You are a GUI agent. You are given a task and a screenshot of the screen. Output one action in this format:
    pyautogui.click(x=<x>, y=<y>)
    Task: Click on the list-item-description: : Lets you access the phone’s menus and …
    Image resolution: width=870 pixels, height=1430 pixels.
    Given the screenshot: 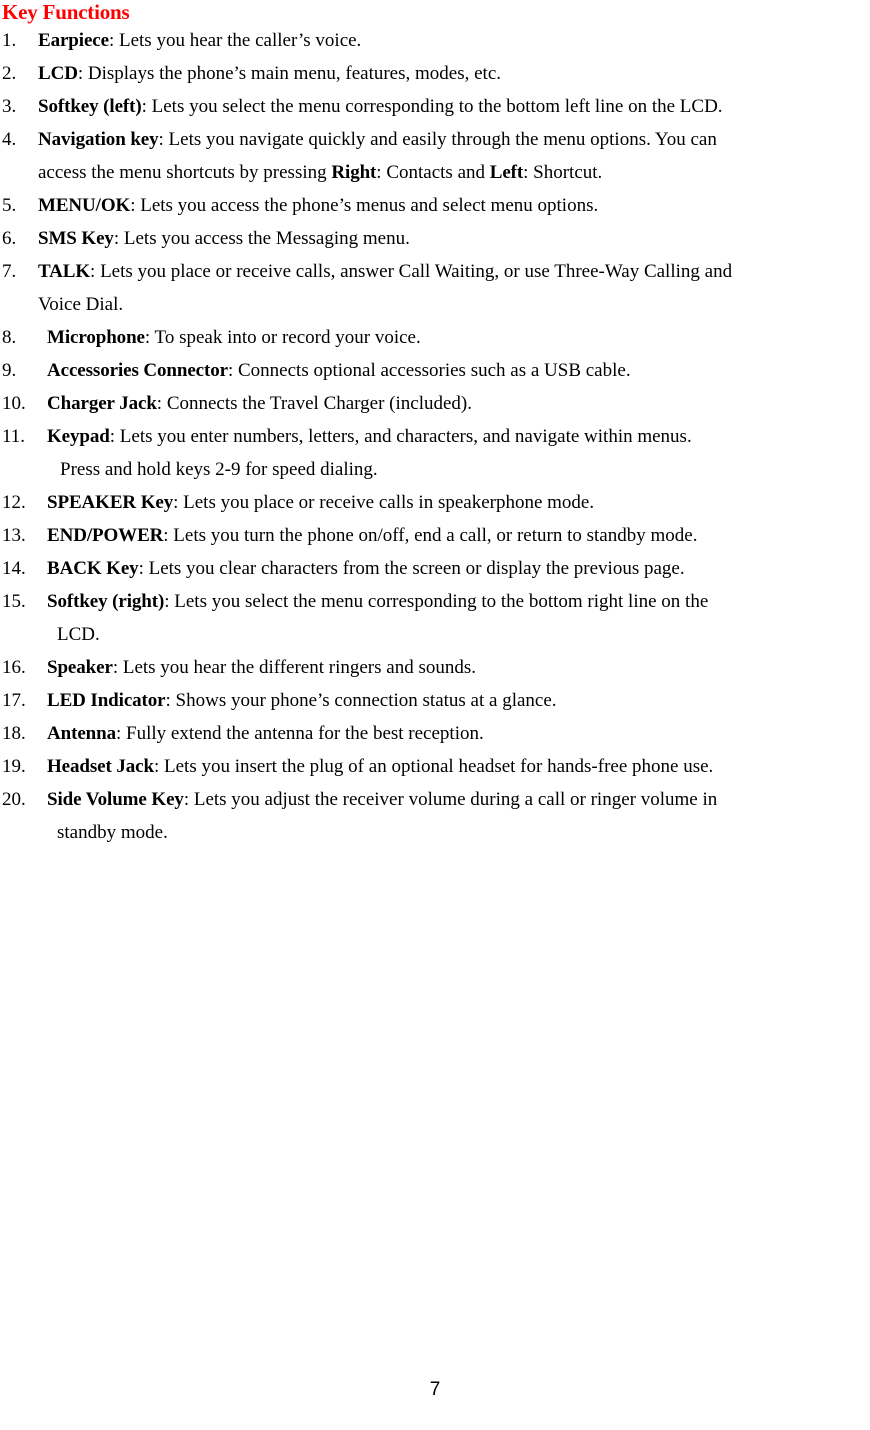 What is the action you would take?
    pyautogui.click(x=364, y=205)
    